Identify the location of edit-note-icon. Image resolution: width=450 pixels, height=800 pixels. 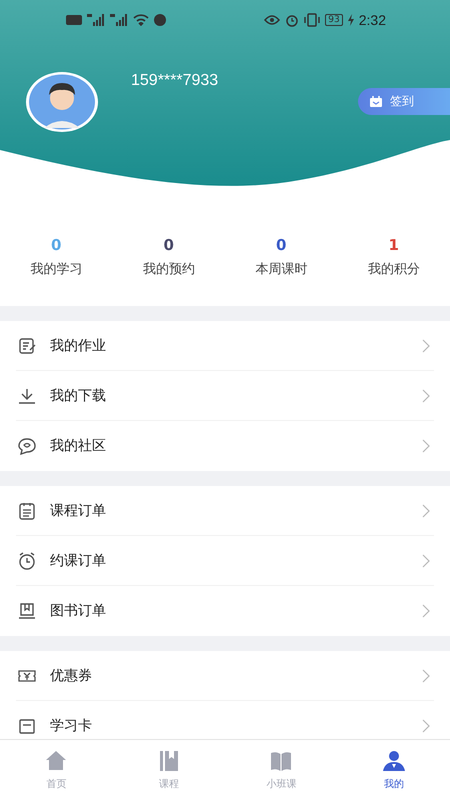
(27, 345).